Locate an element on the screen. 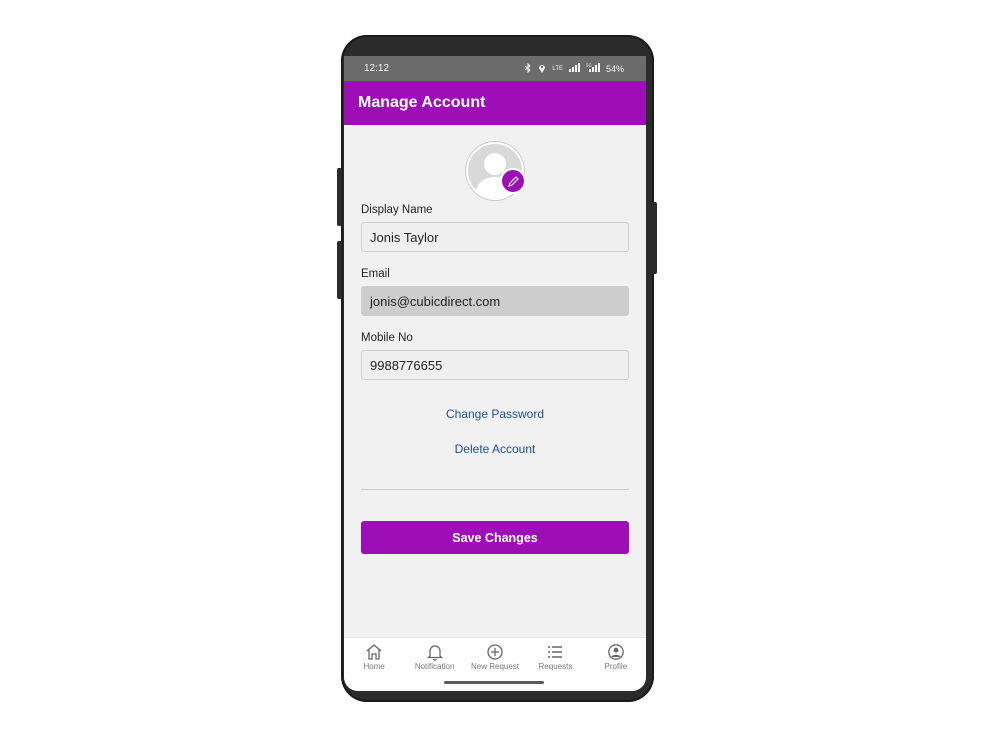 The image size is (1000, 749). email-field: jonis@cubicdirect.com is located at coordinates (495, 301).